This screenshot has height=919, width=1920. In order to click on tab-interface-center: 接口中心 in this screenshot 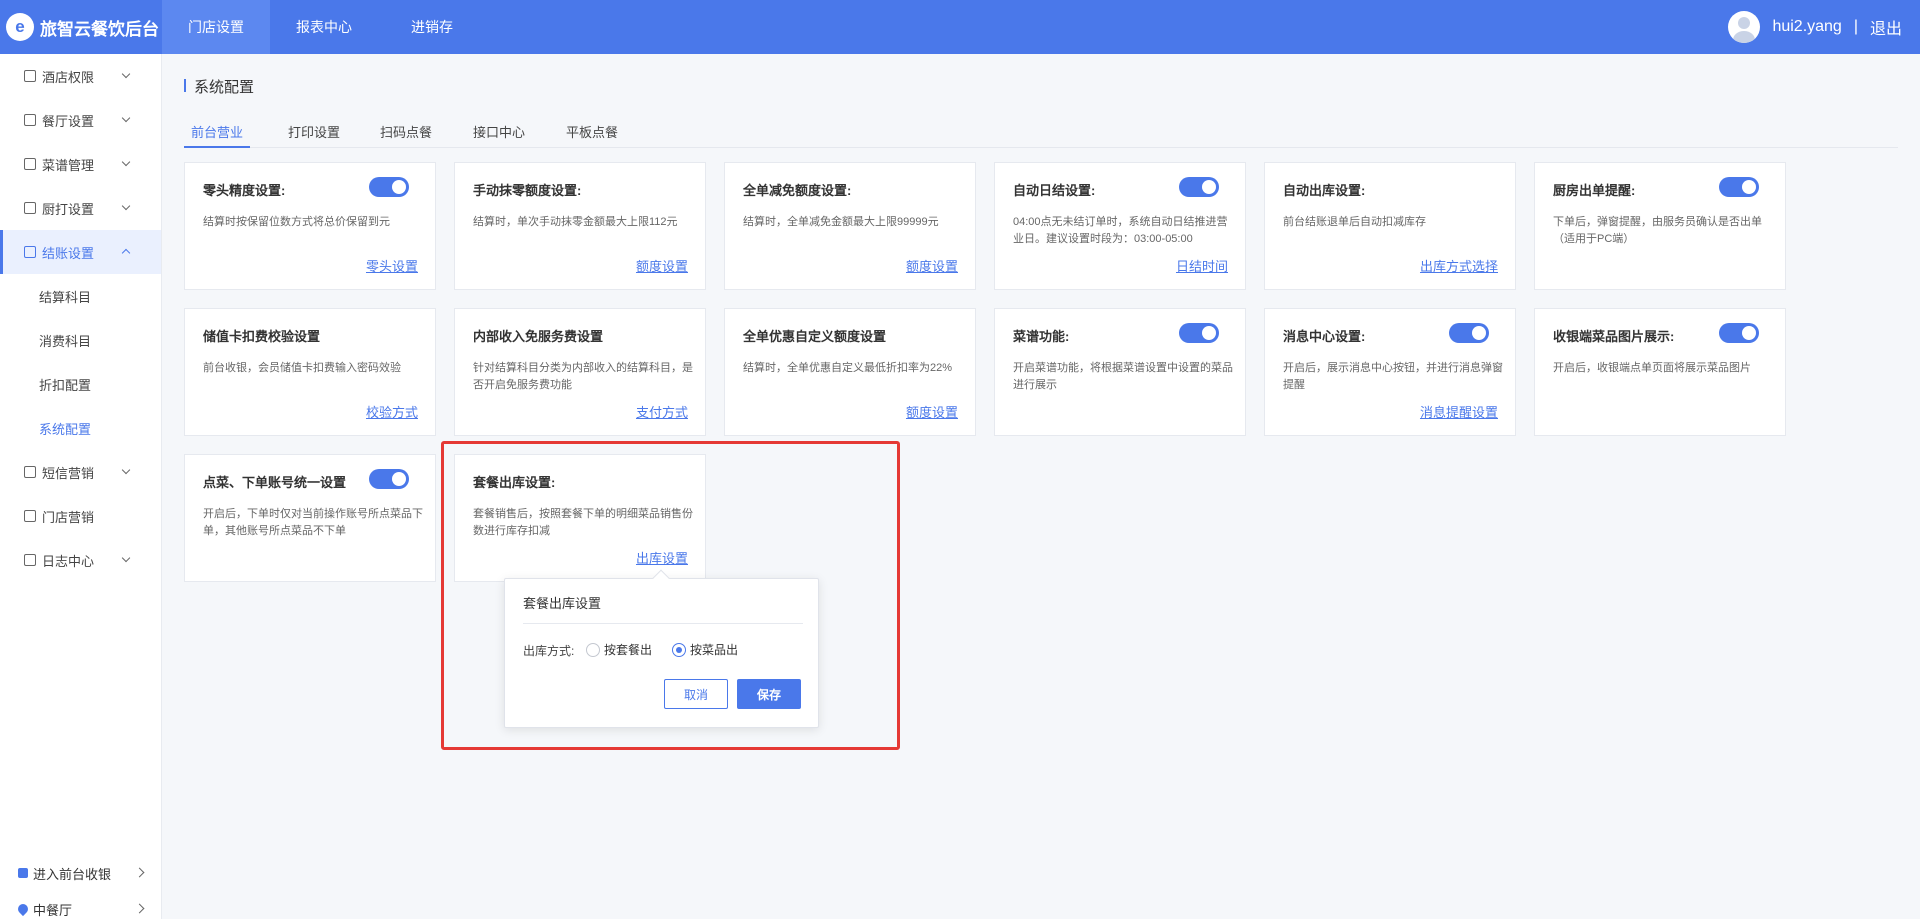, I will do `click(499, 132)`.